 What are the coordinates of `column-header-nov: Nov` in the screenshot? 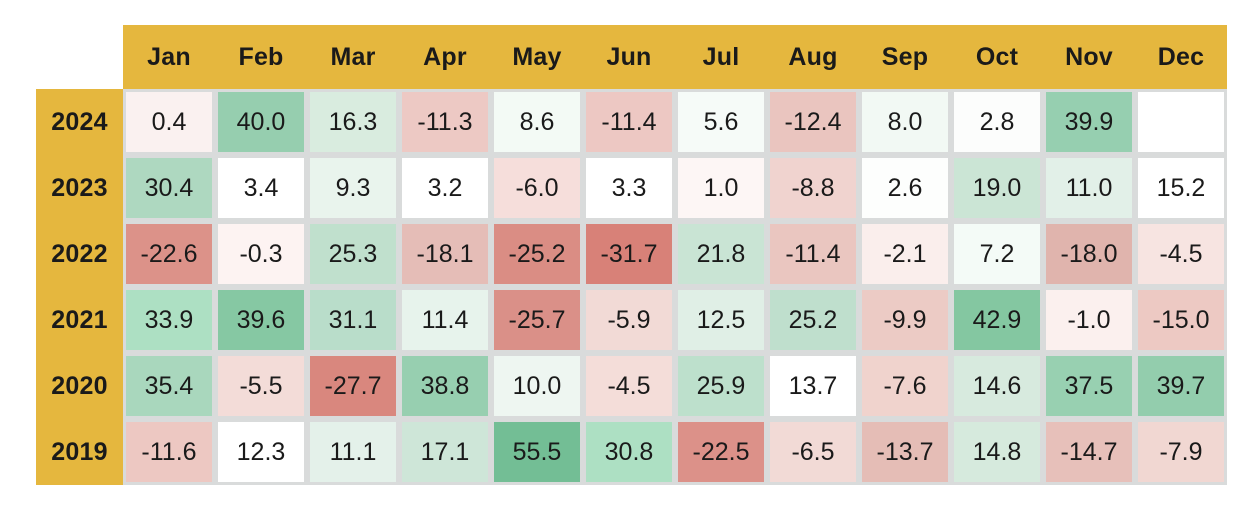 It's located at (1089, 57).